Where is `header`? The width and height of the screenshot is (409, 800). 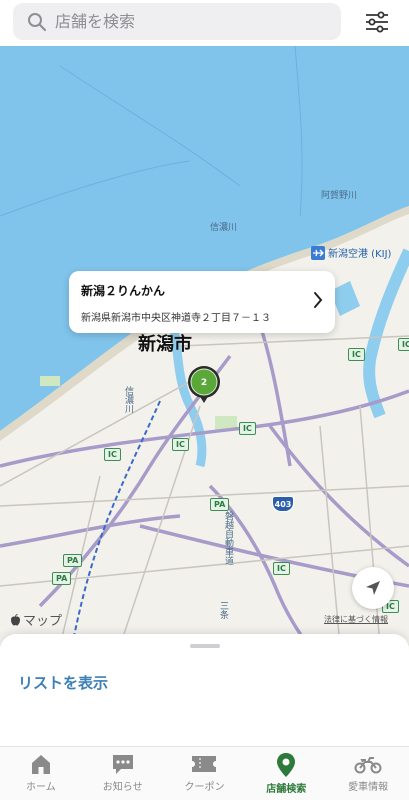 header is located at coordinates (204, 23).